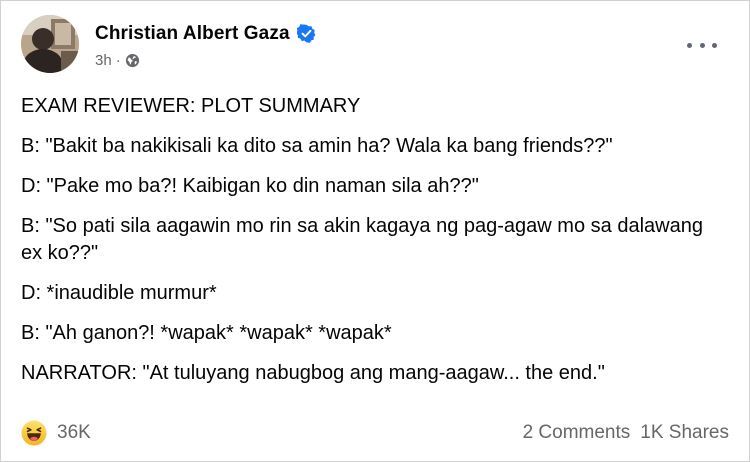  I want to click on post-header: Christian Albert Gaza 3h ·, so click(168, 44).